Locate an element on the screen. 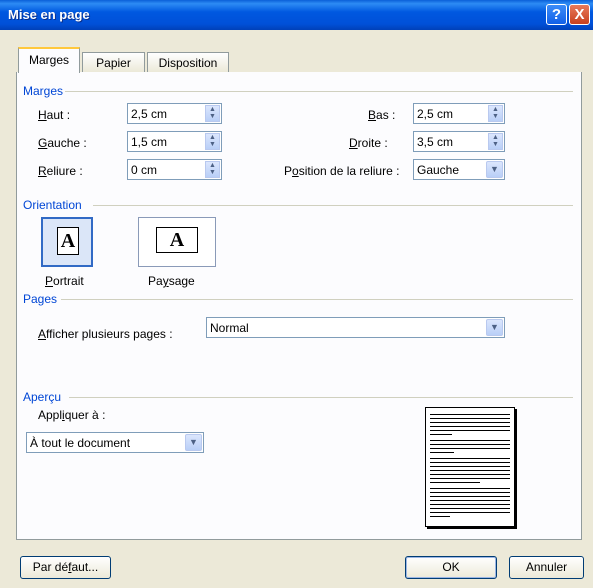 Image resolution: width=593 pixels, height=588 pixels. window-title: Mise en page is located at coordinates (49, 14).